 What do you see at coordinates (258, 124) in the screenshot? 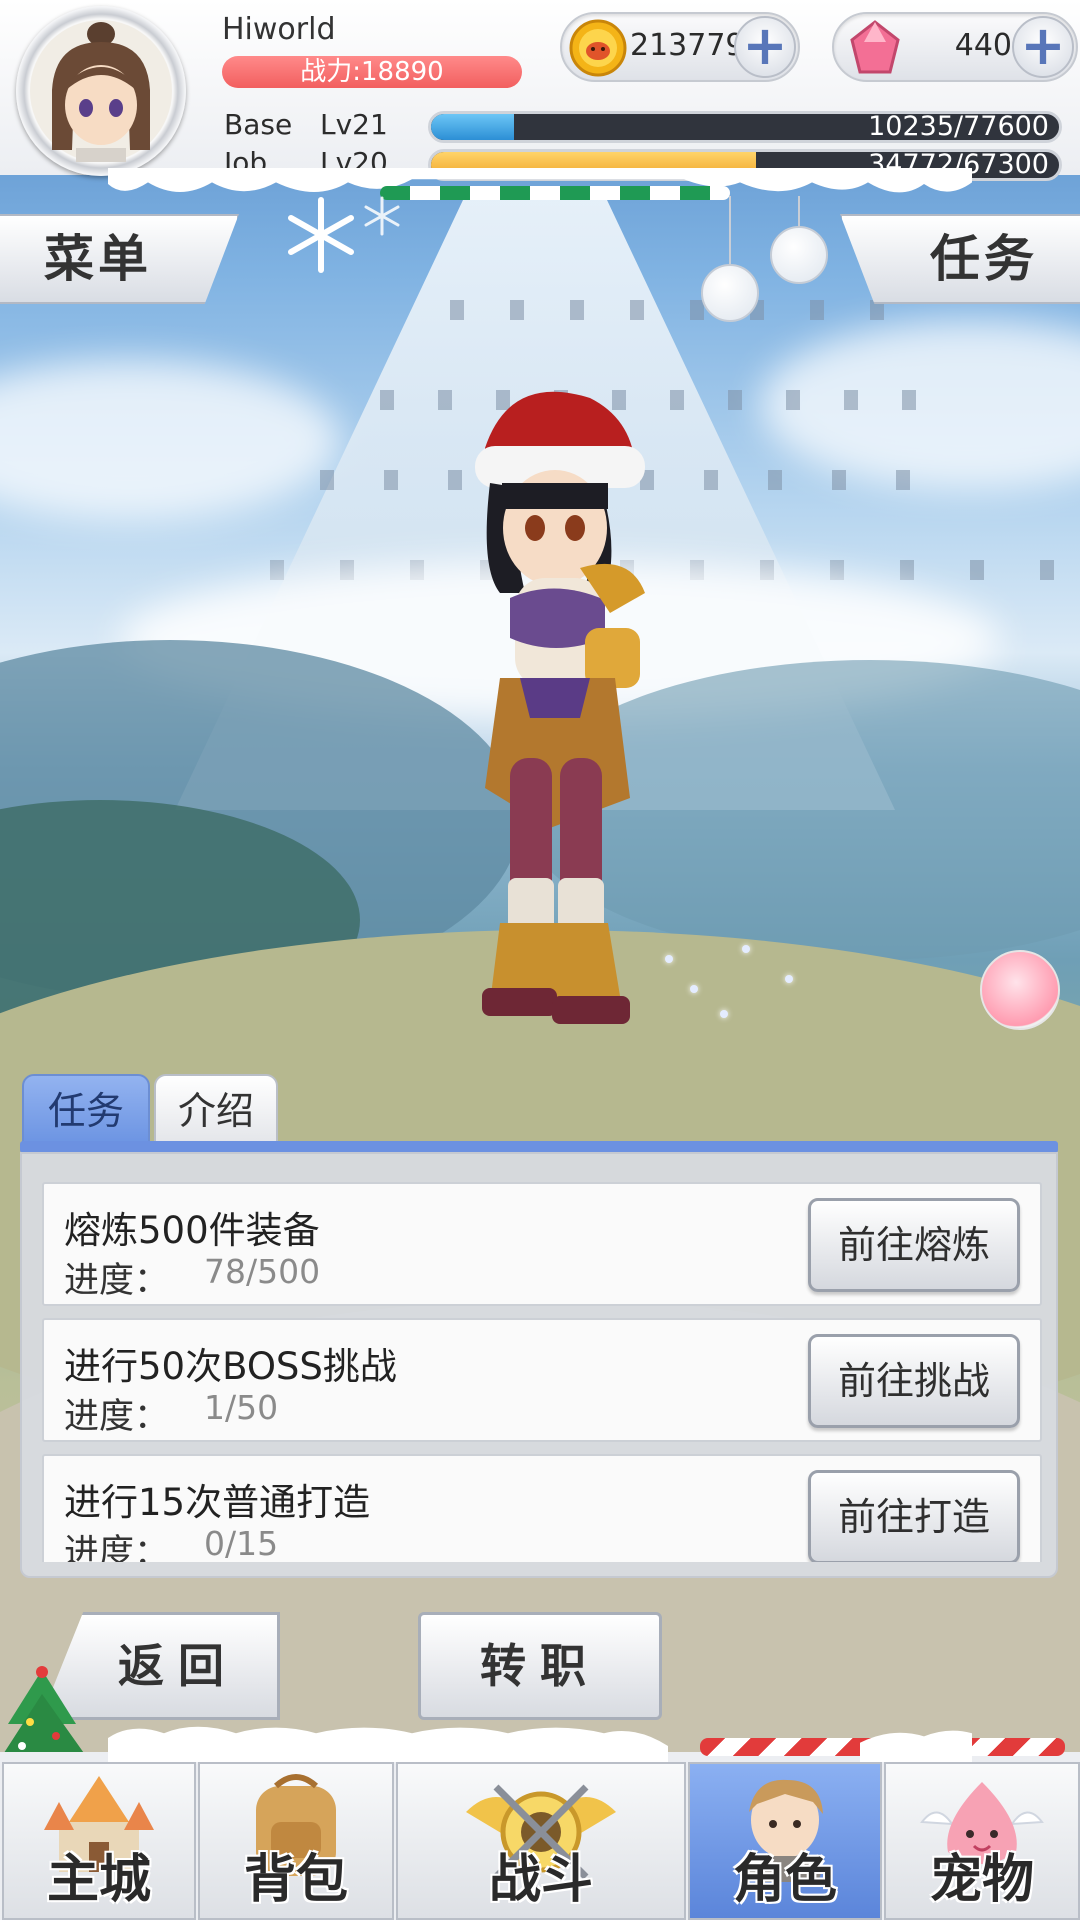
I see `base-label: Base` at bounding box center [258, 124].